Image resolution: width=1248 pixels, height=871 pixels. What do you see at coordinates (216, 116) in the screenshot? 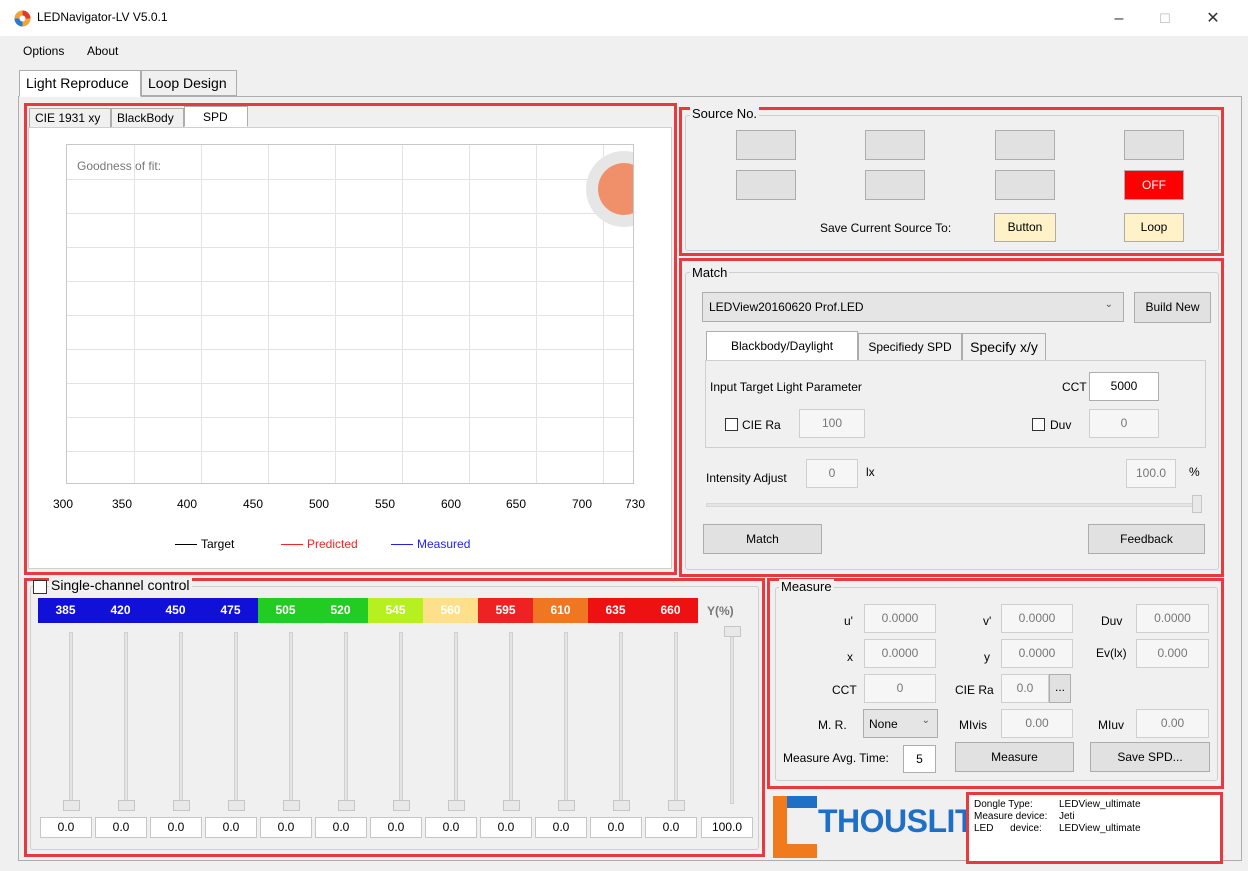
I see `tab-spd: SPD` at bounding box center [216, 116].